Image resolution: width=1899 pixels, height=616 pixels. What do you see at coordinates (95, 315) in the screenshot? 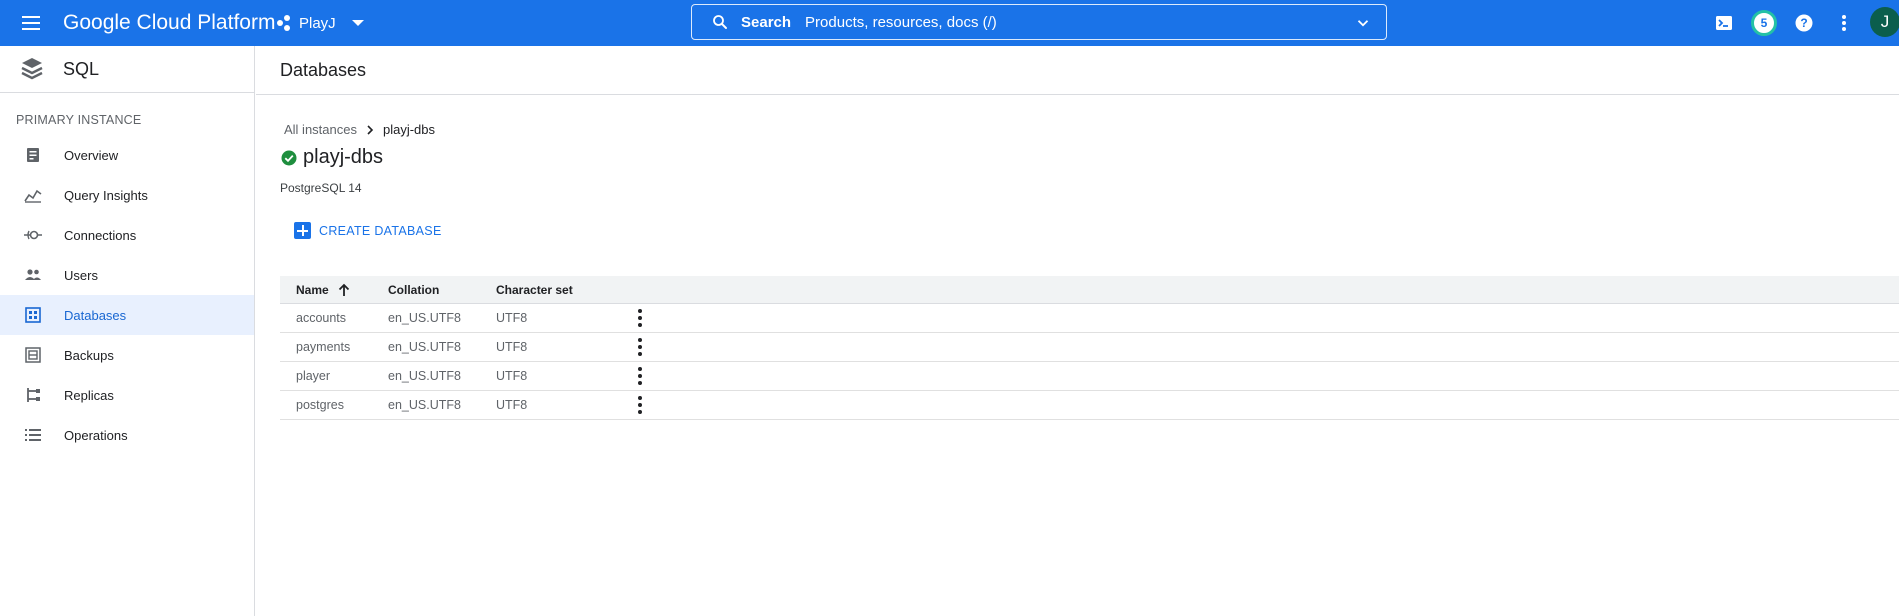
I see `sidebar-item-label: Databases` at bounding box center [95, 315].